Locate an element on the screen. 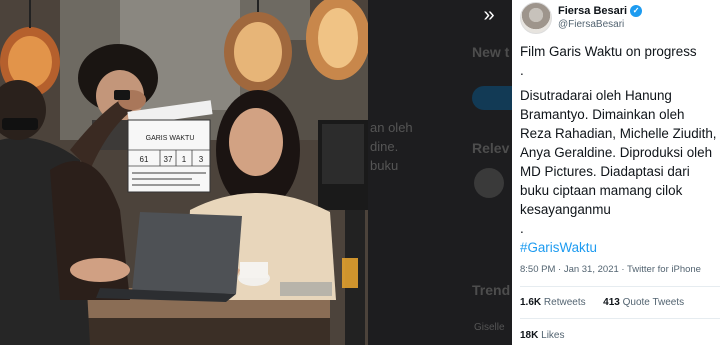  retweets-stat: 1.6K Retweets is located at coordinates (553, 302).